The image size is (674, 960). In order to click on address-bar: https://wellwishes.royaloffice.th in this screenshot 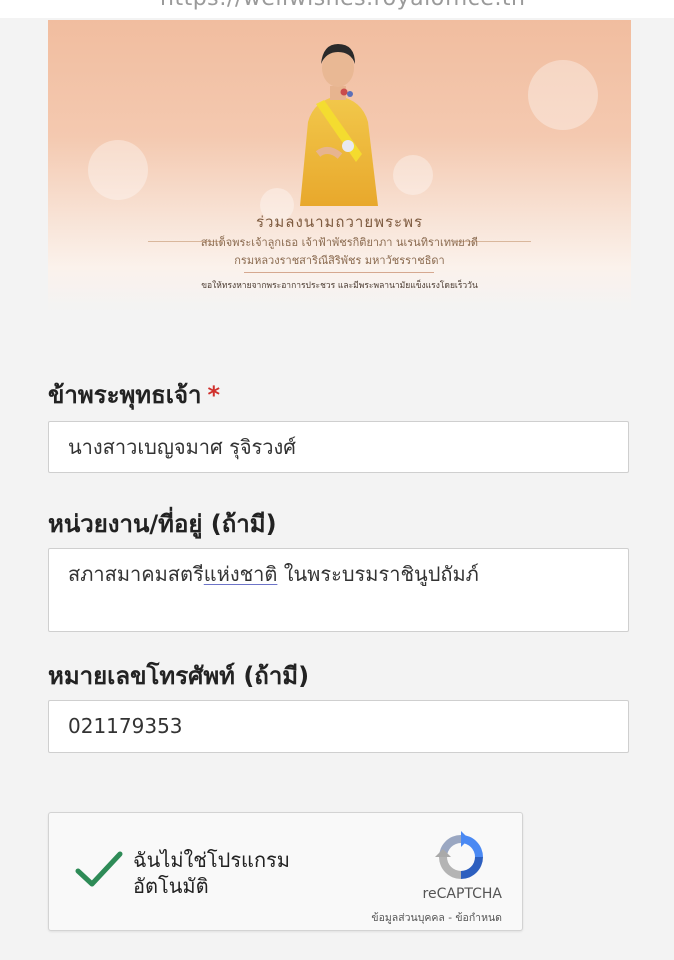, I will do `click(337, 9)`.